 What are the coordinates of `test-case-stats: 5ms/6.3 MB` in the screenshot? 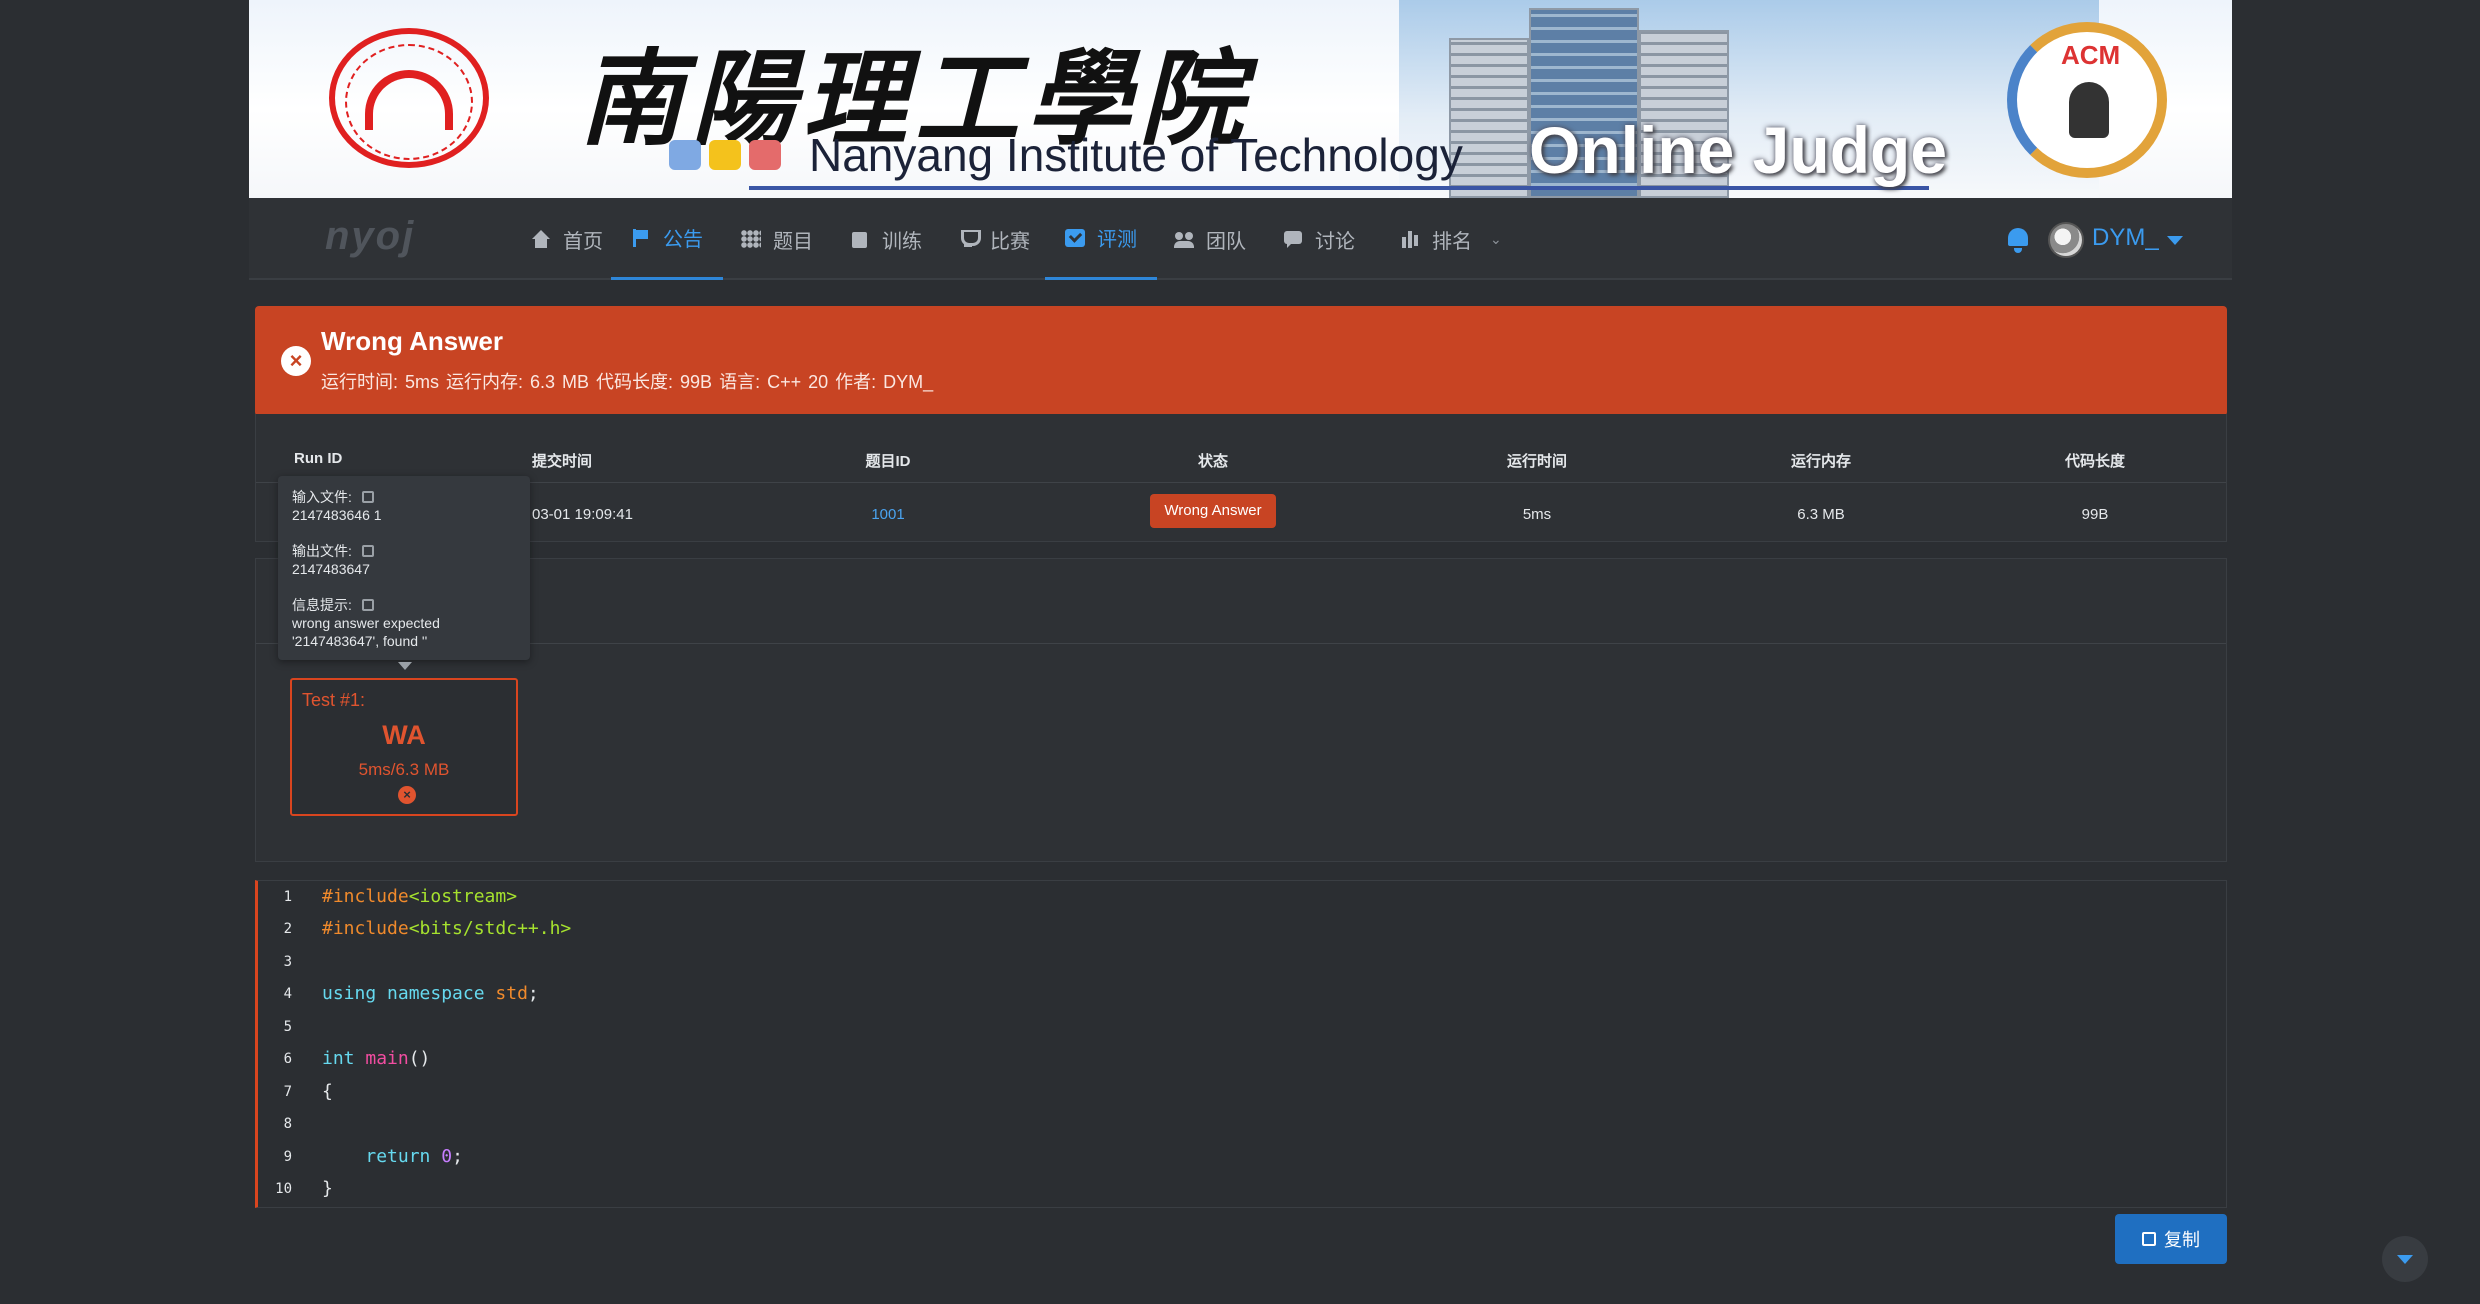 It's located at (404, 769).